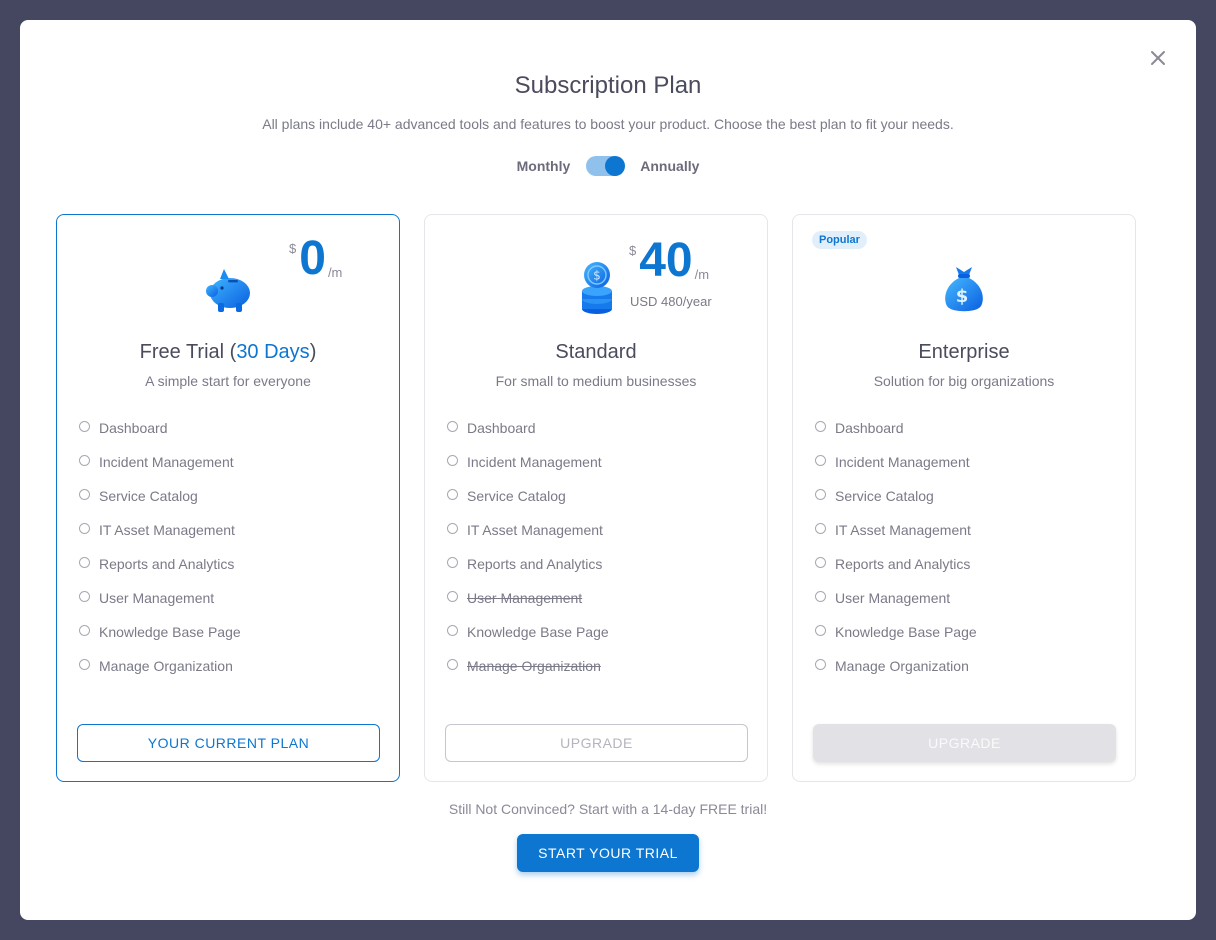  I want to click on plan-name-highlight: 30 Days, so click(273, 352).